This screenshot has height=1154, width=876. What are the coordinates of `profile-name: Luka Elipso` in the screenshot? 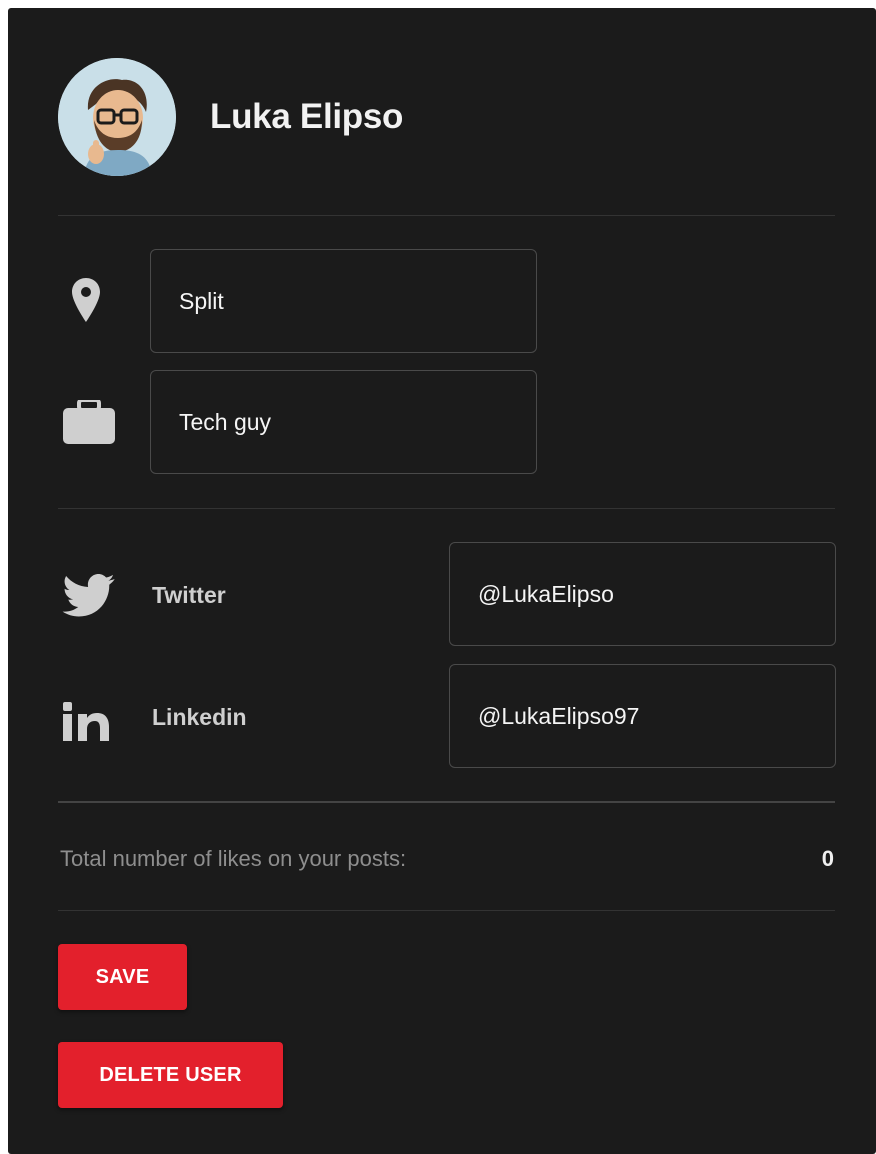 It's located at (307, 116).